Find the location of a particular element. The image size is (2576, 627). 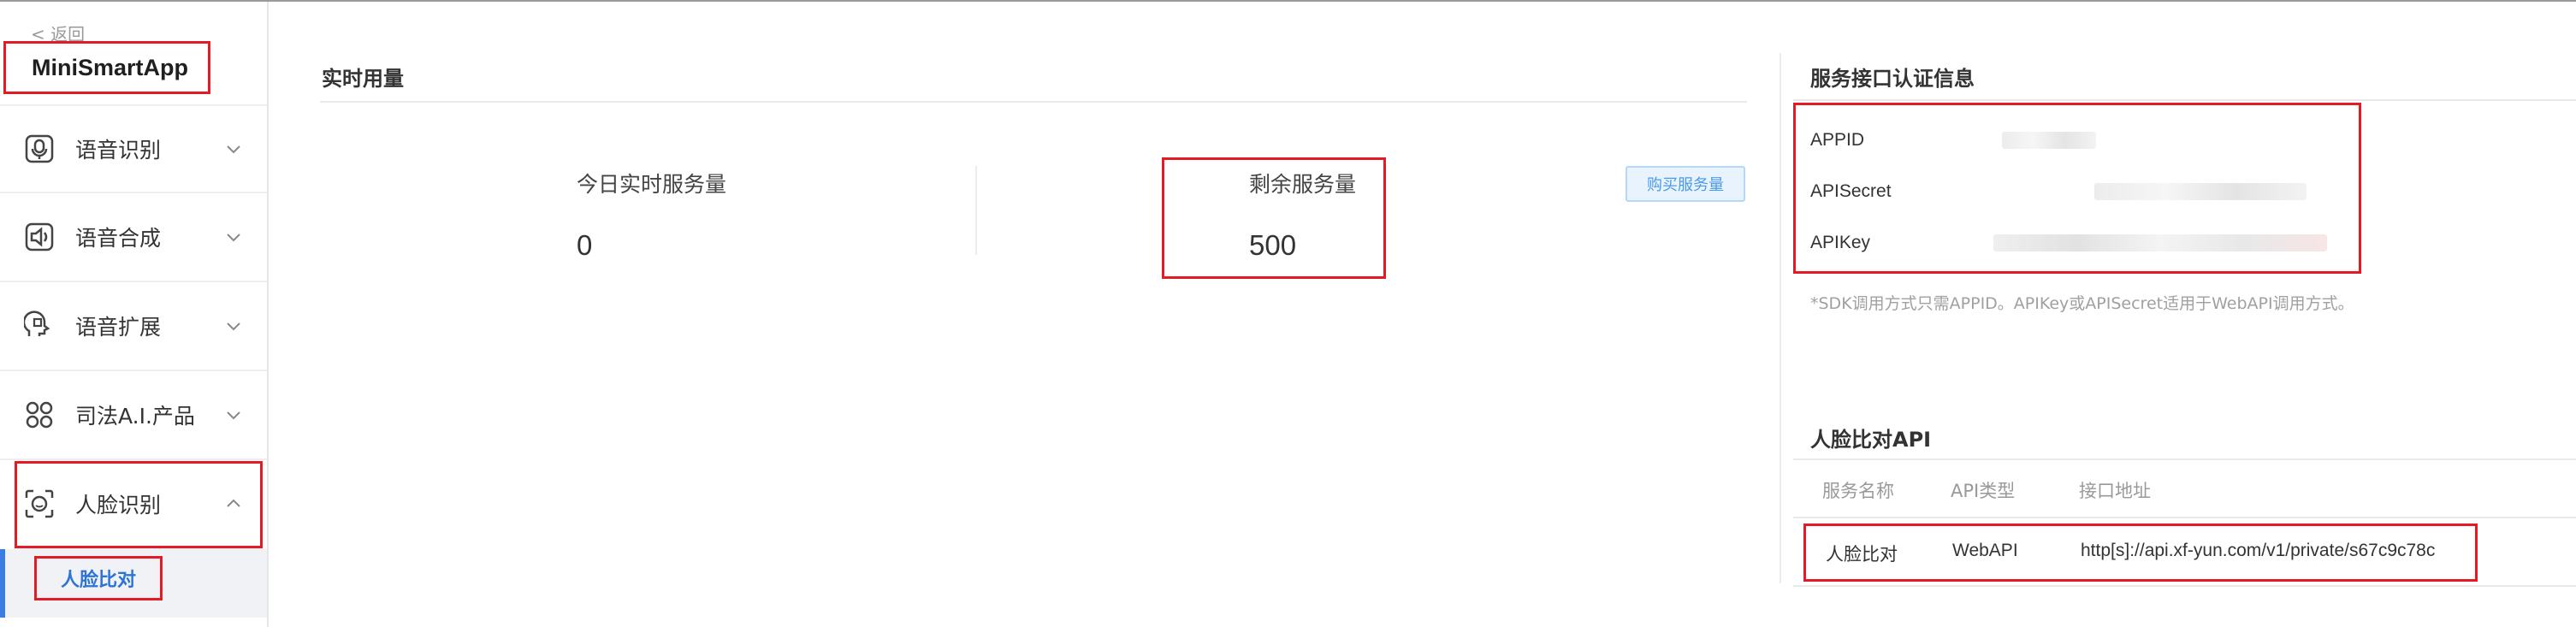

sidebar-item-speech-recognition: 语音识别 is located at coordinates (133, 148).